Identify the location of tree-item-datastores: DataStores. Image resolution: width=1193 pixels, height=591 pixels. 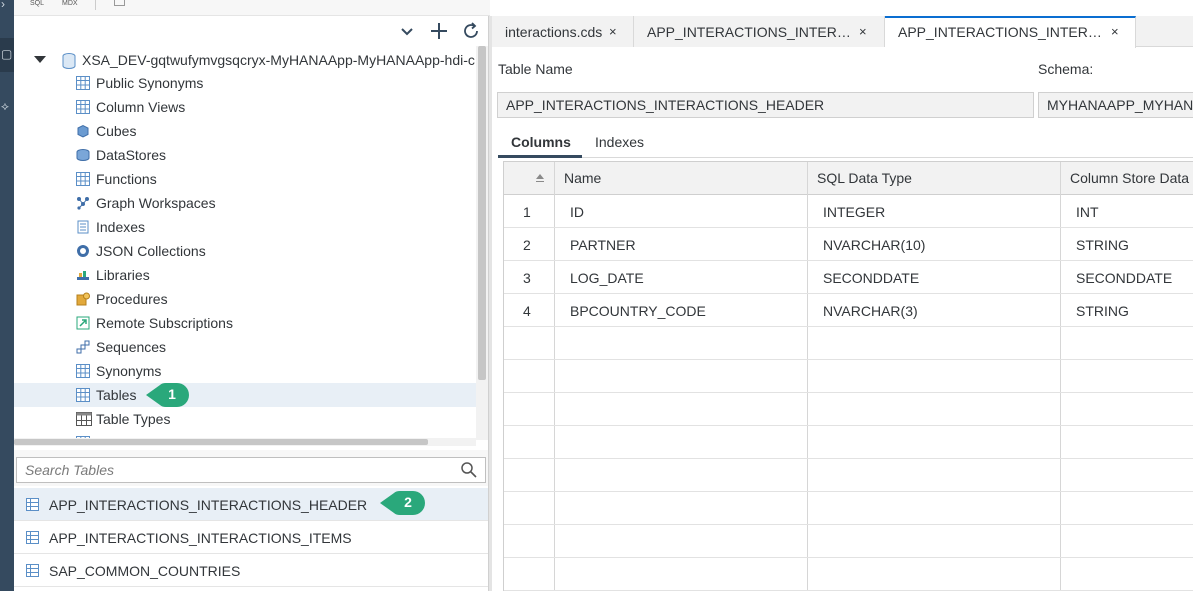
(245, 155).